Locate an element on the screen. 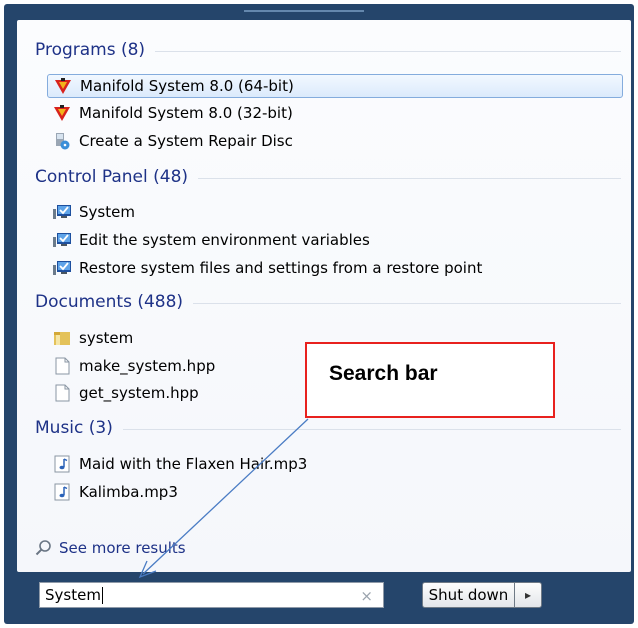  section-control-panel-heading: Control Panel (48) is located at coordinates (111, 177).